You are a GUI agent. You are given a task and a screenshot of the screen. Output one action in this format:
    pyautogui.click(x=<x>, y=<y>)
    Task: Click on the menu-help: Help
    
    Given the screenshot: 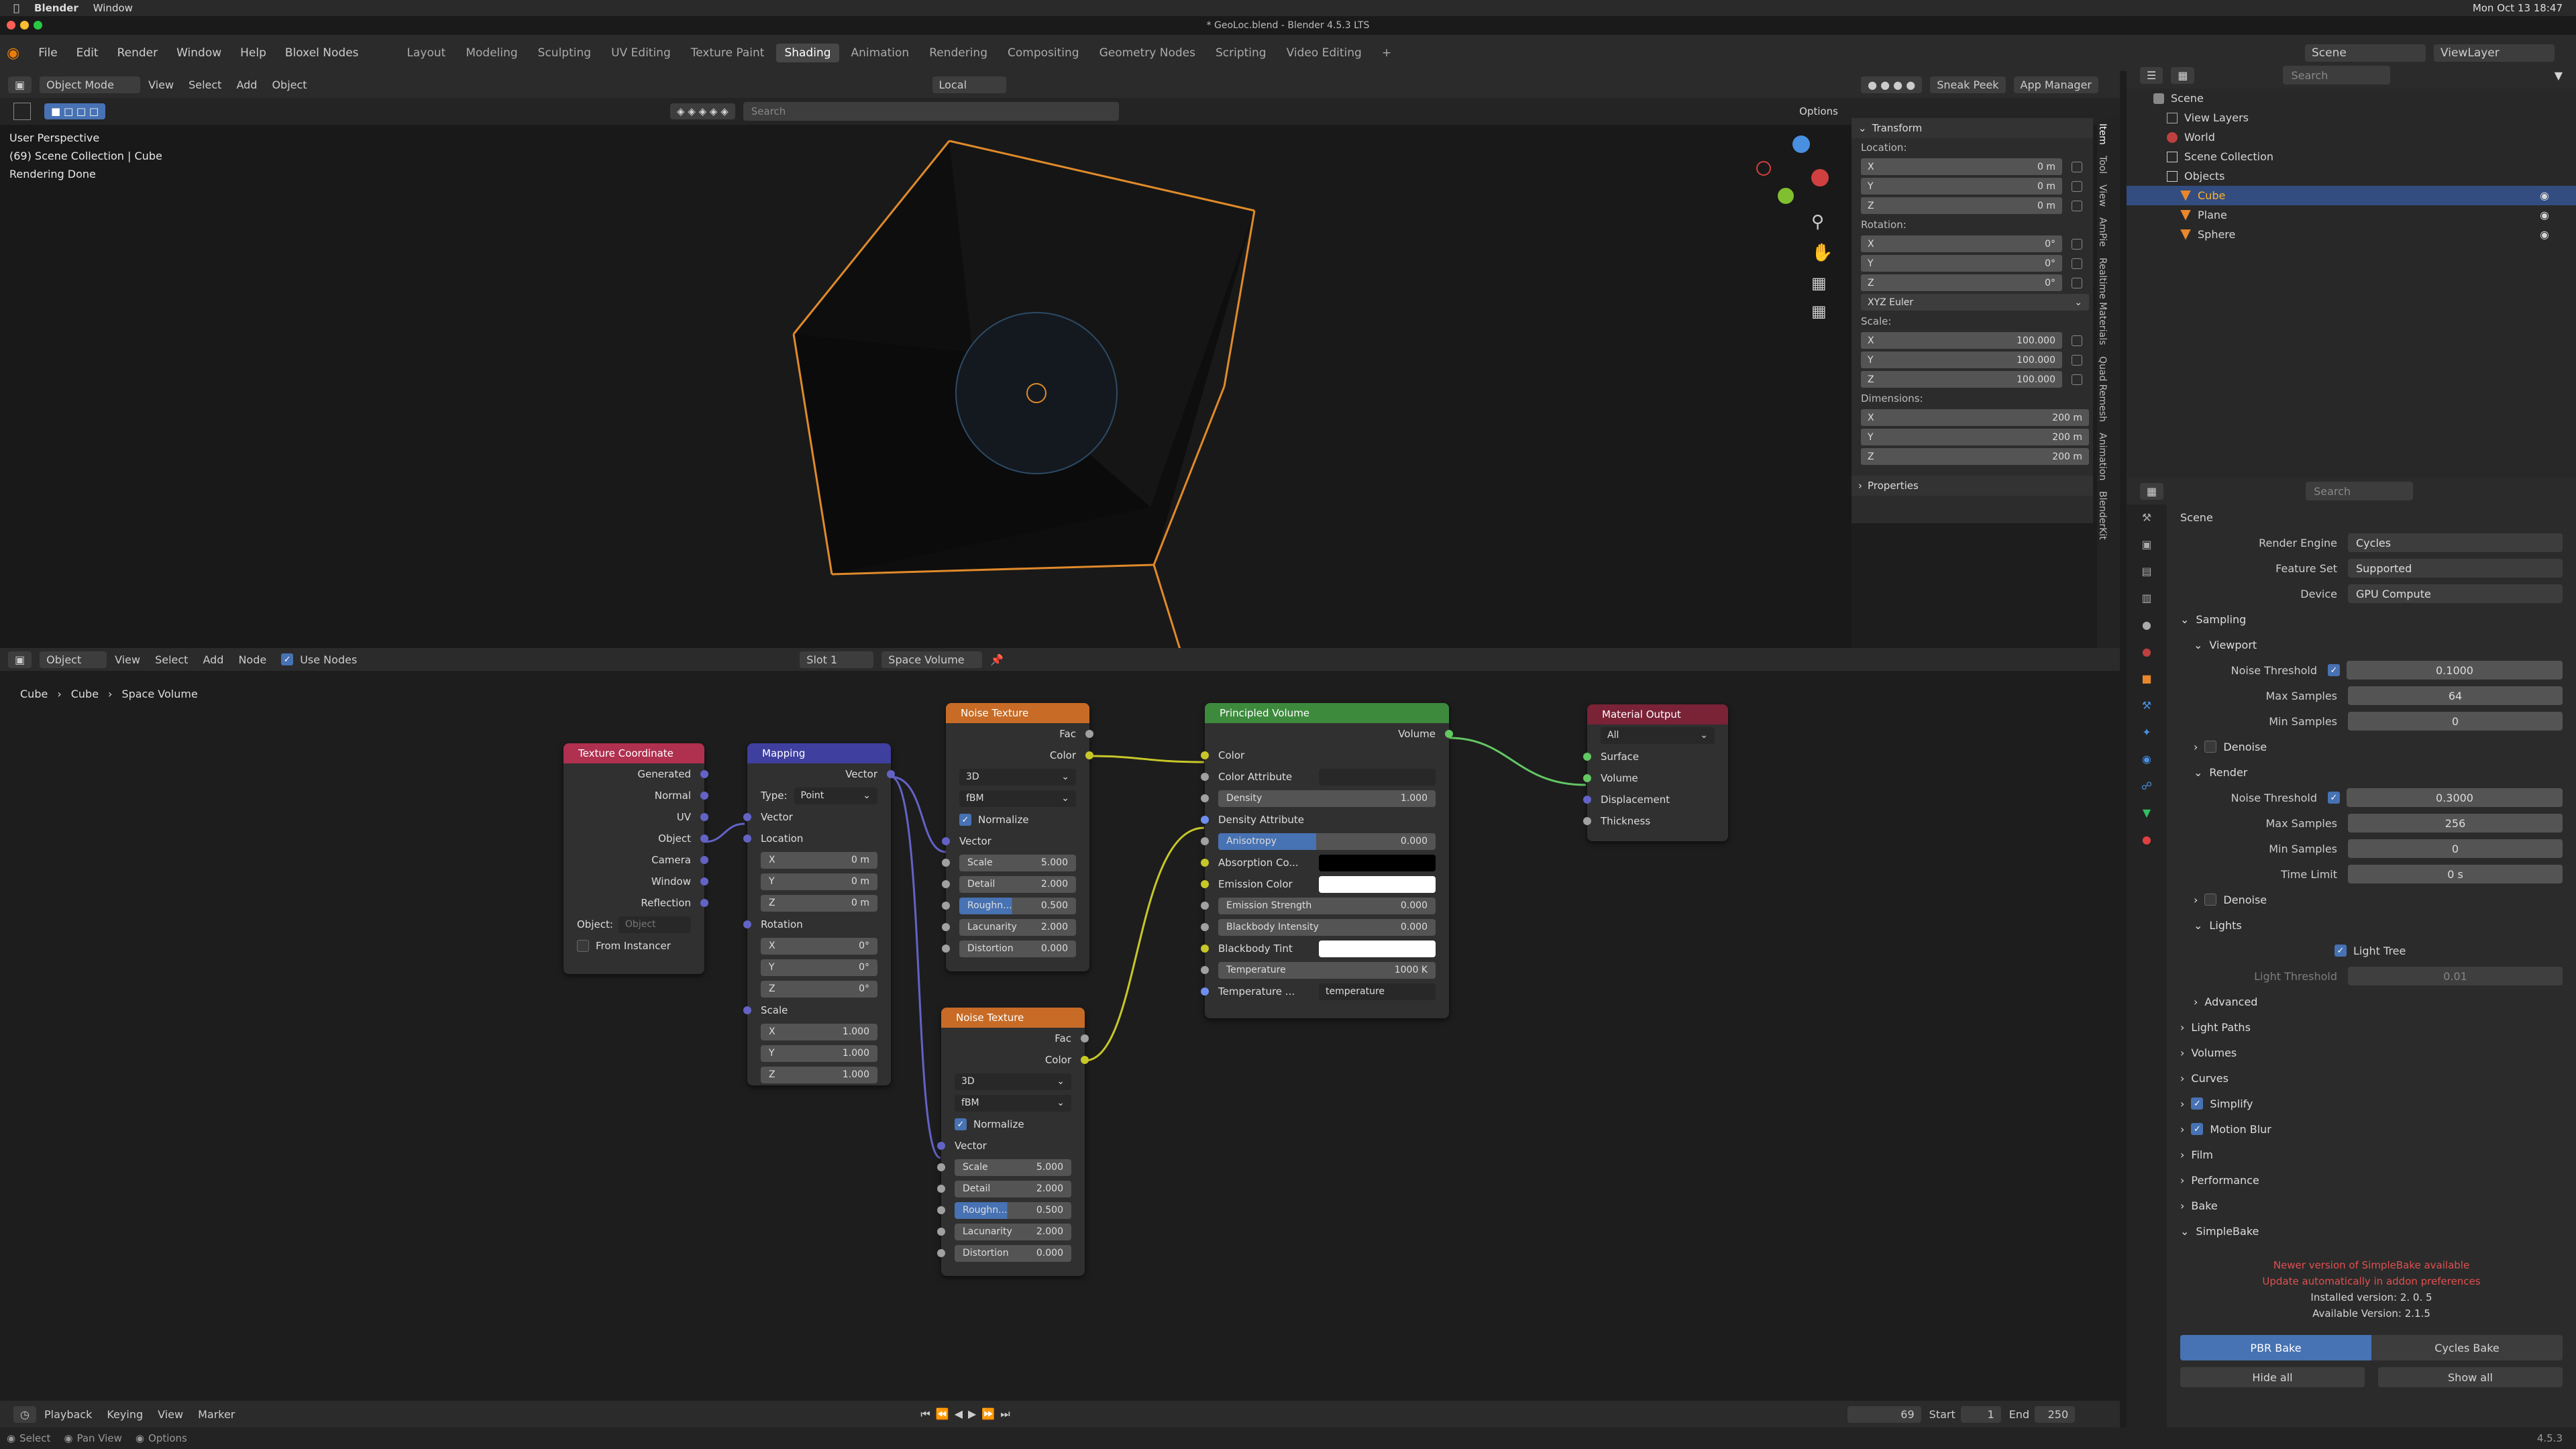 What is the action you would take?
    pyautogui.click(x=253, y=53)
    